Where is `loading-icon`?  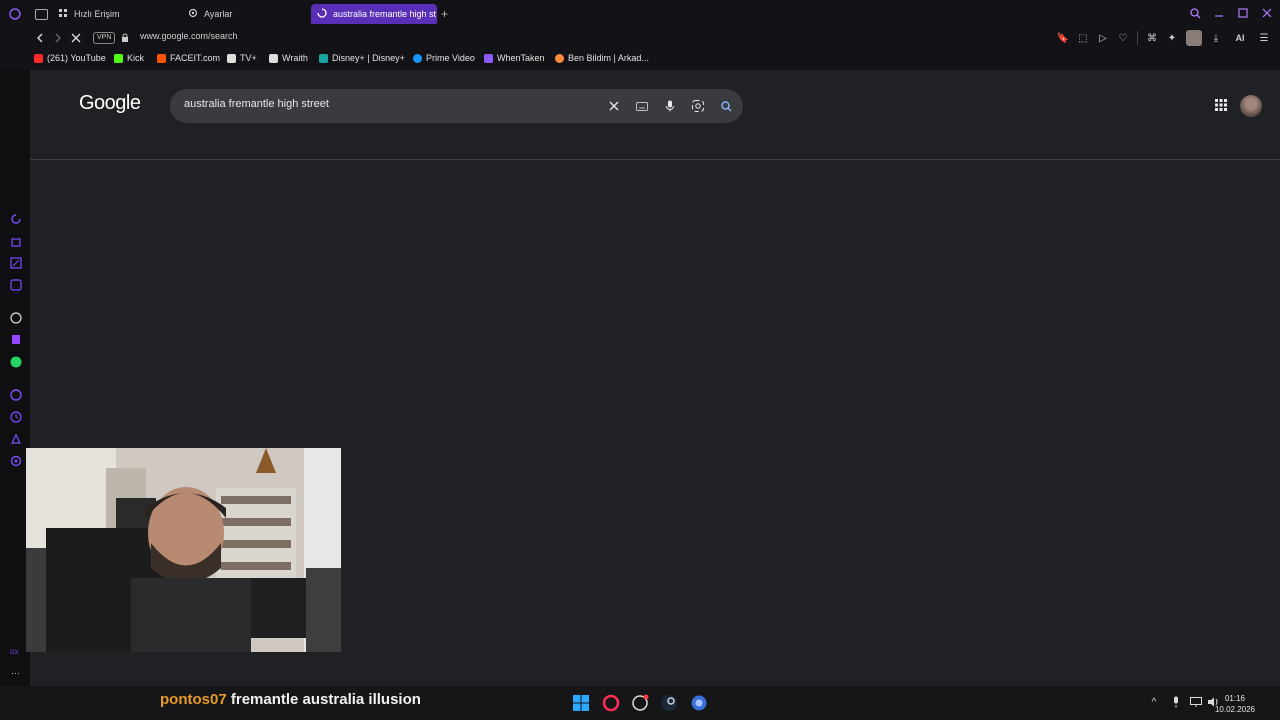 loading-icon is located at coordinates (322, 14).